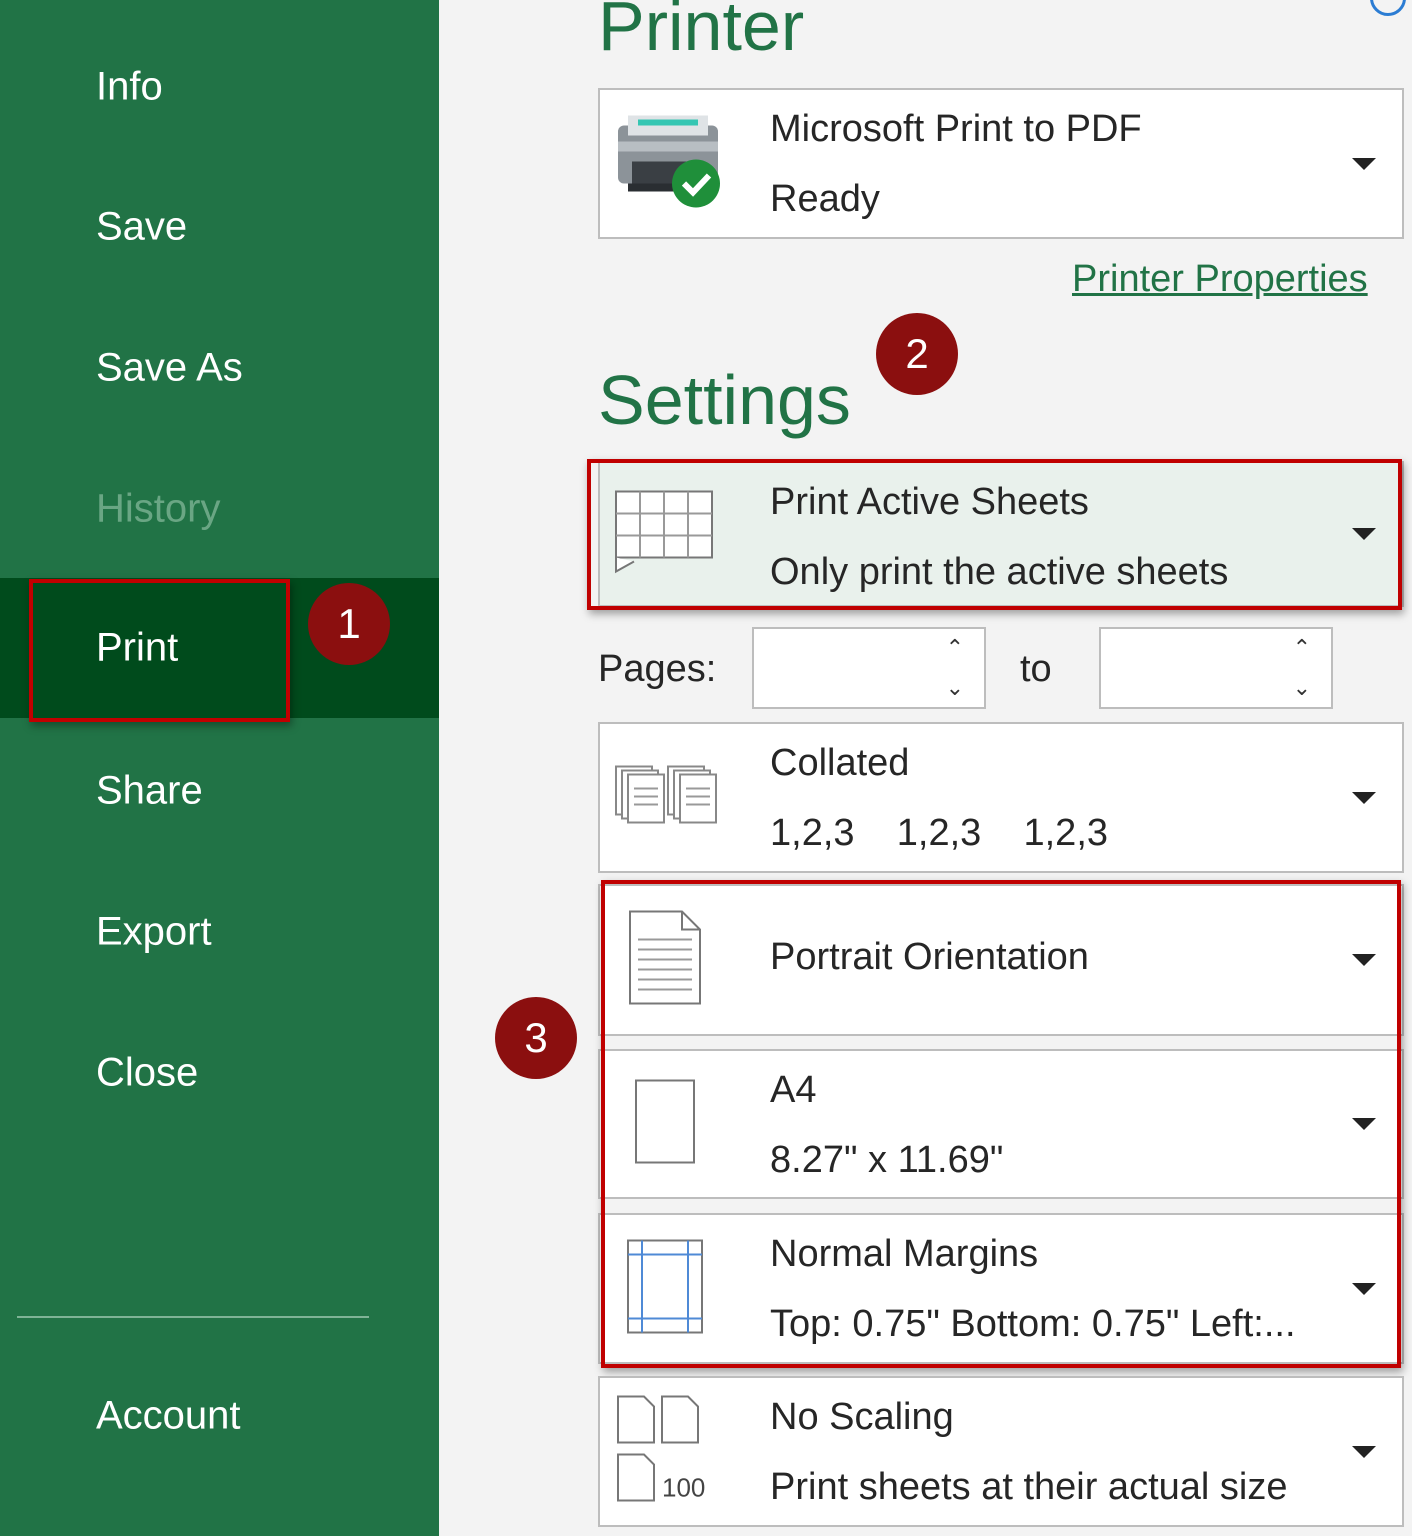 Image resolution: width=1412 pixels, height=1536 pixels. What do you see at coordinates (1036, 669) in the screenshot?
I see `pages-to-label: to` at bounding box center [1036, 669].